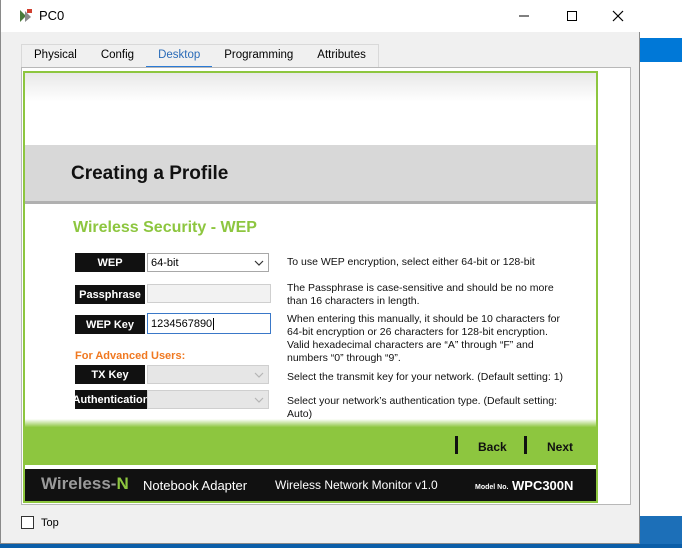  Describe the element at coordinates (55, 56) in the screenshot. I see `tab-physical: Physical` at that location.